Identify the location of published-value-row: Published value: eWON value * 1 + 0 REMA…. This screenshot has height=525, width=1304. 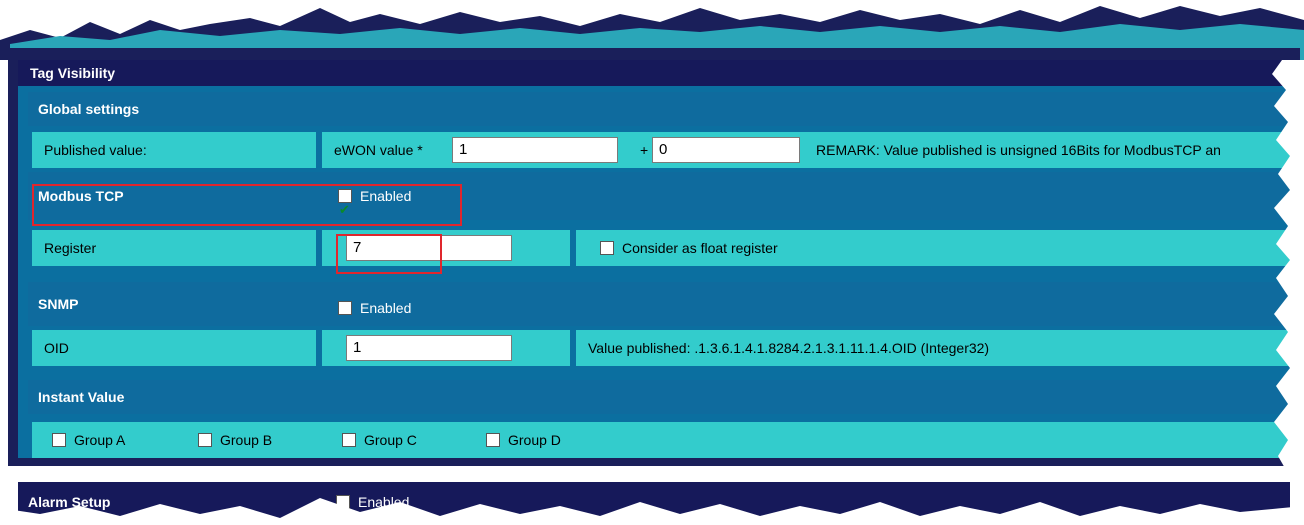
(661, 150).